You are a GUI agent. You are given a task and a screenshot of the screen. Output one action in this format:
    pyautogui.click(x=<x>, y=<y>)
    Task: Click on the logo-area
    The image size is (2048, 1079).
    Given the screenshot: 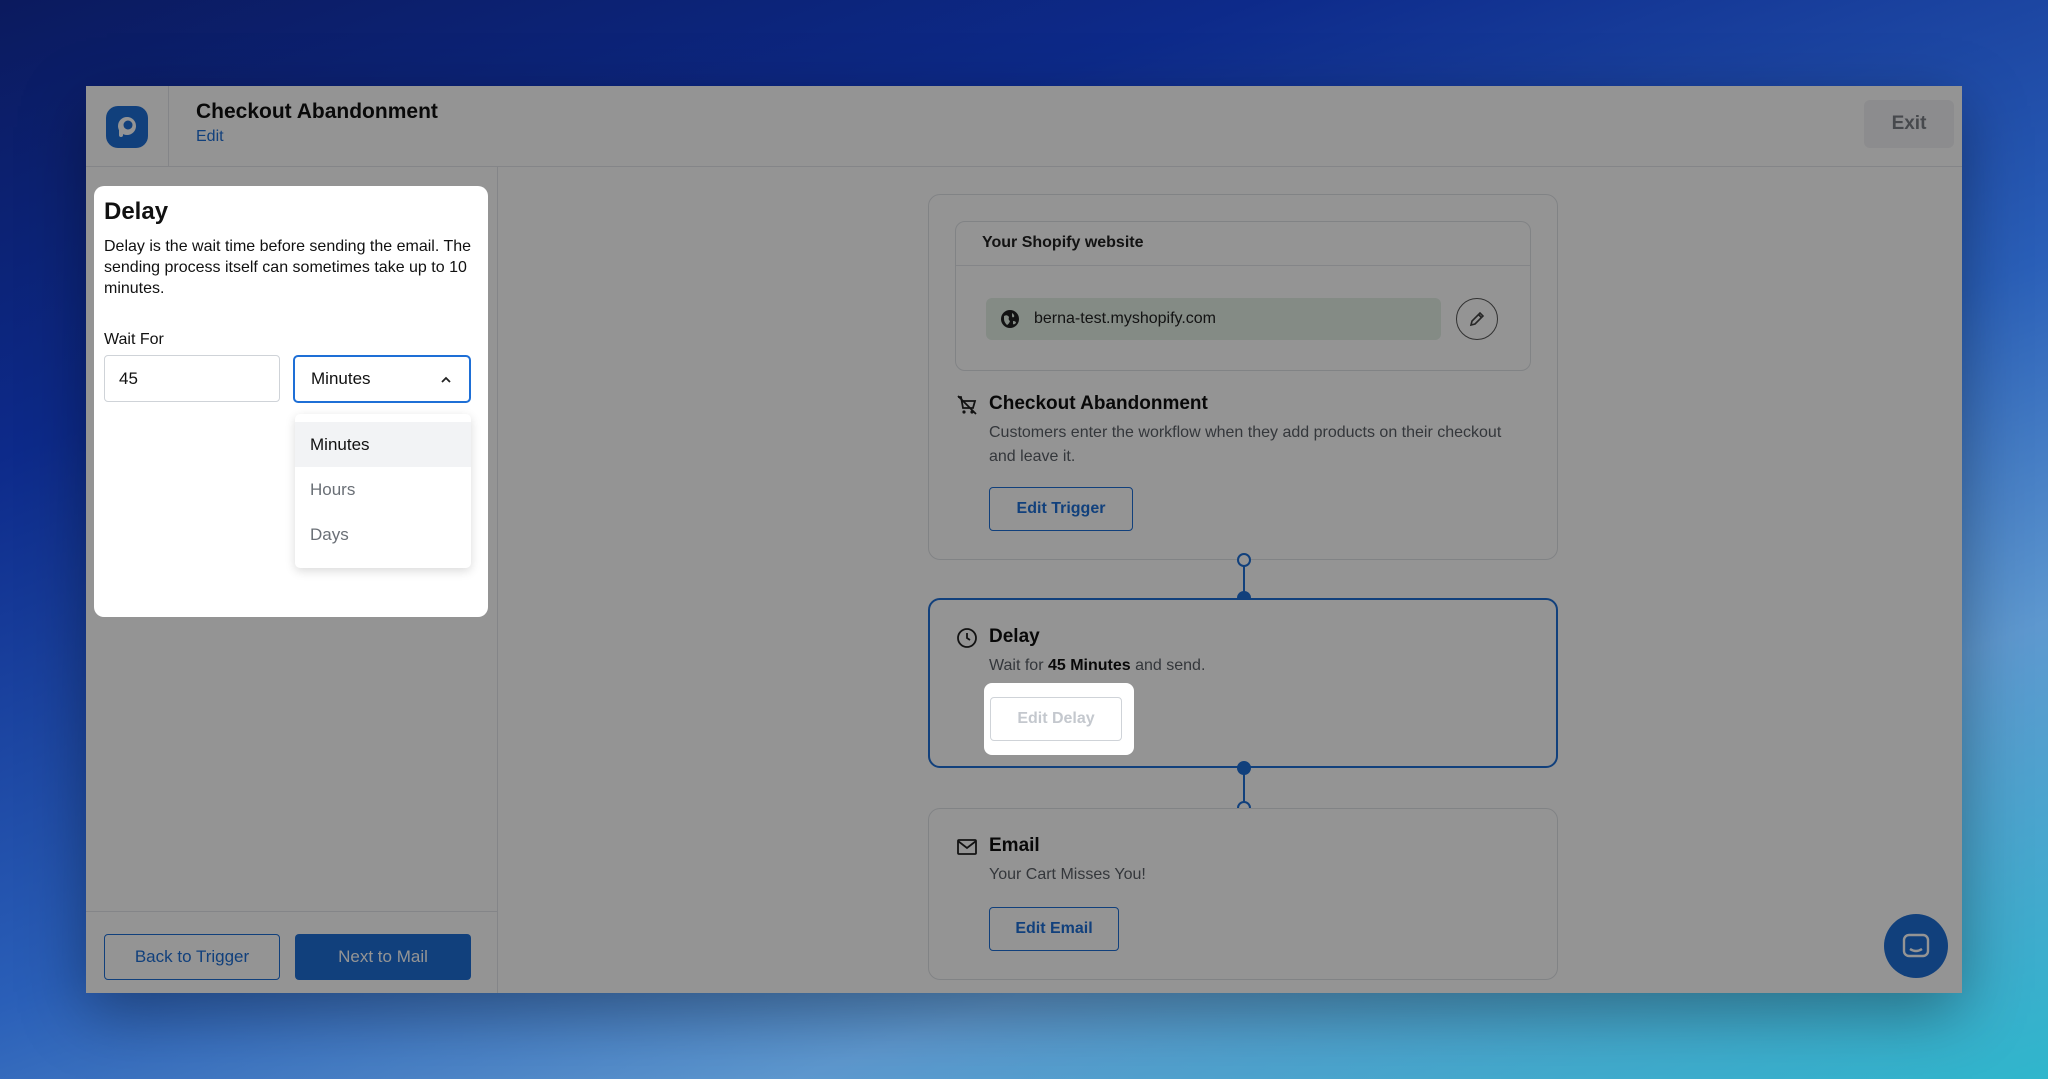 What is the action you would take?
    pyautogui.click(x=127, y=126)
    